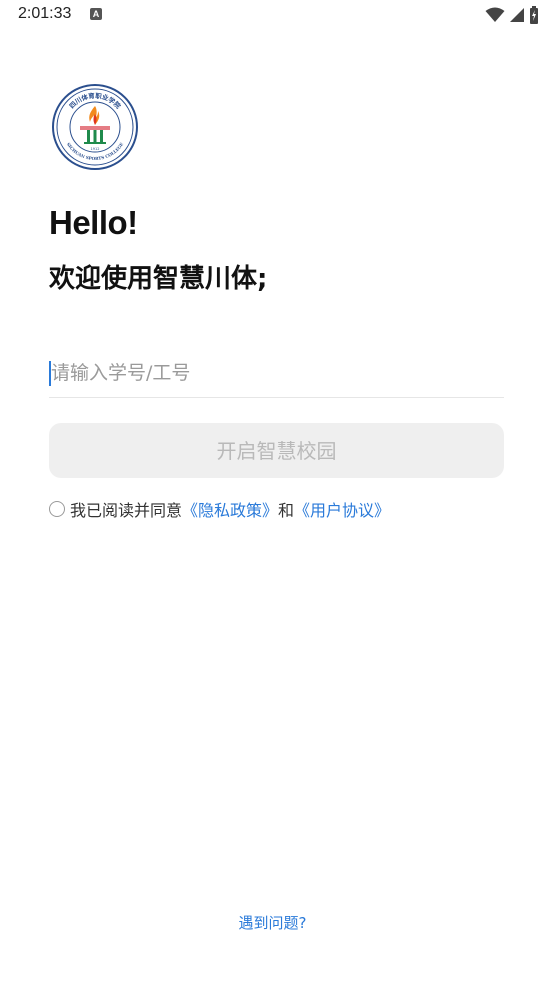  Describe the element at coordinates (50, 373) in the screenshot. I see `text-cursor` at that location.